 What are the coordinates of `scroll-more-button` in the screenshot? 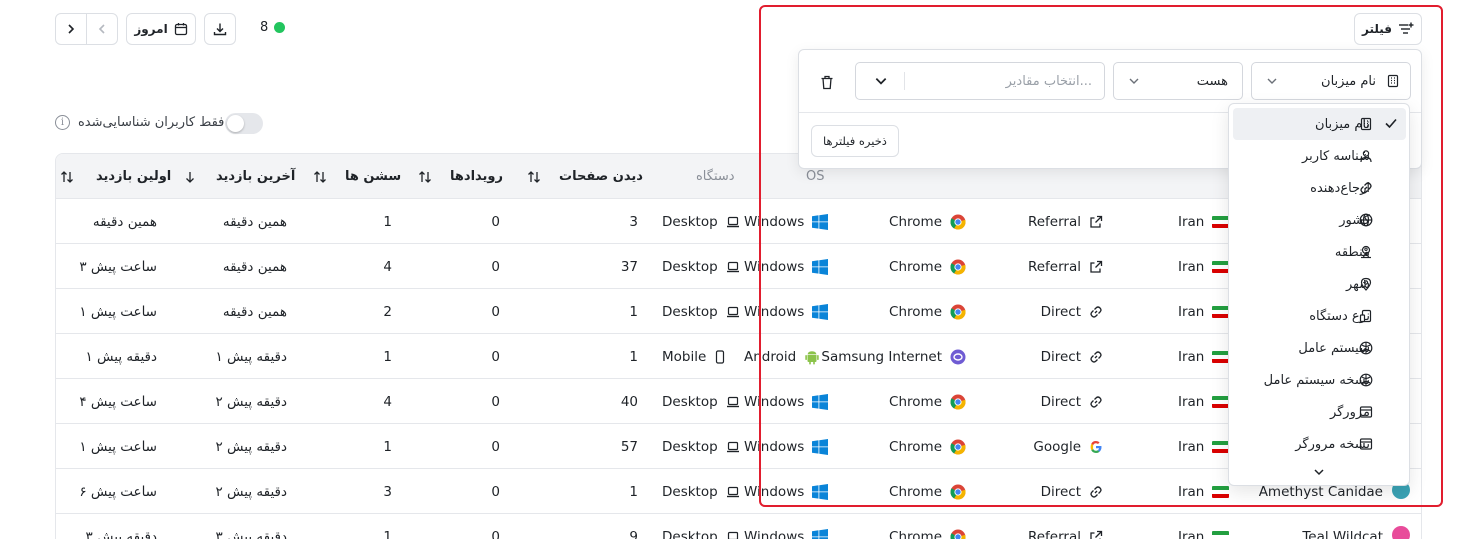 It's located at (1319, 472).